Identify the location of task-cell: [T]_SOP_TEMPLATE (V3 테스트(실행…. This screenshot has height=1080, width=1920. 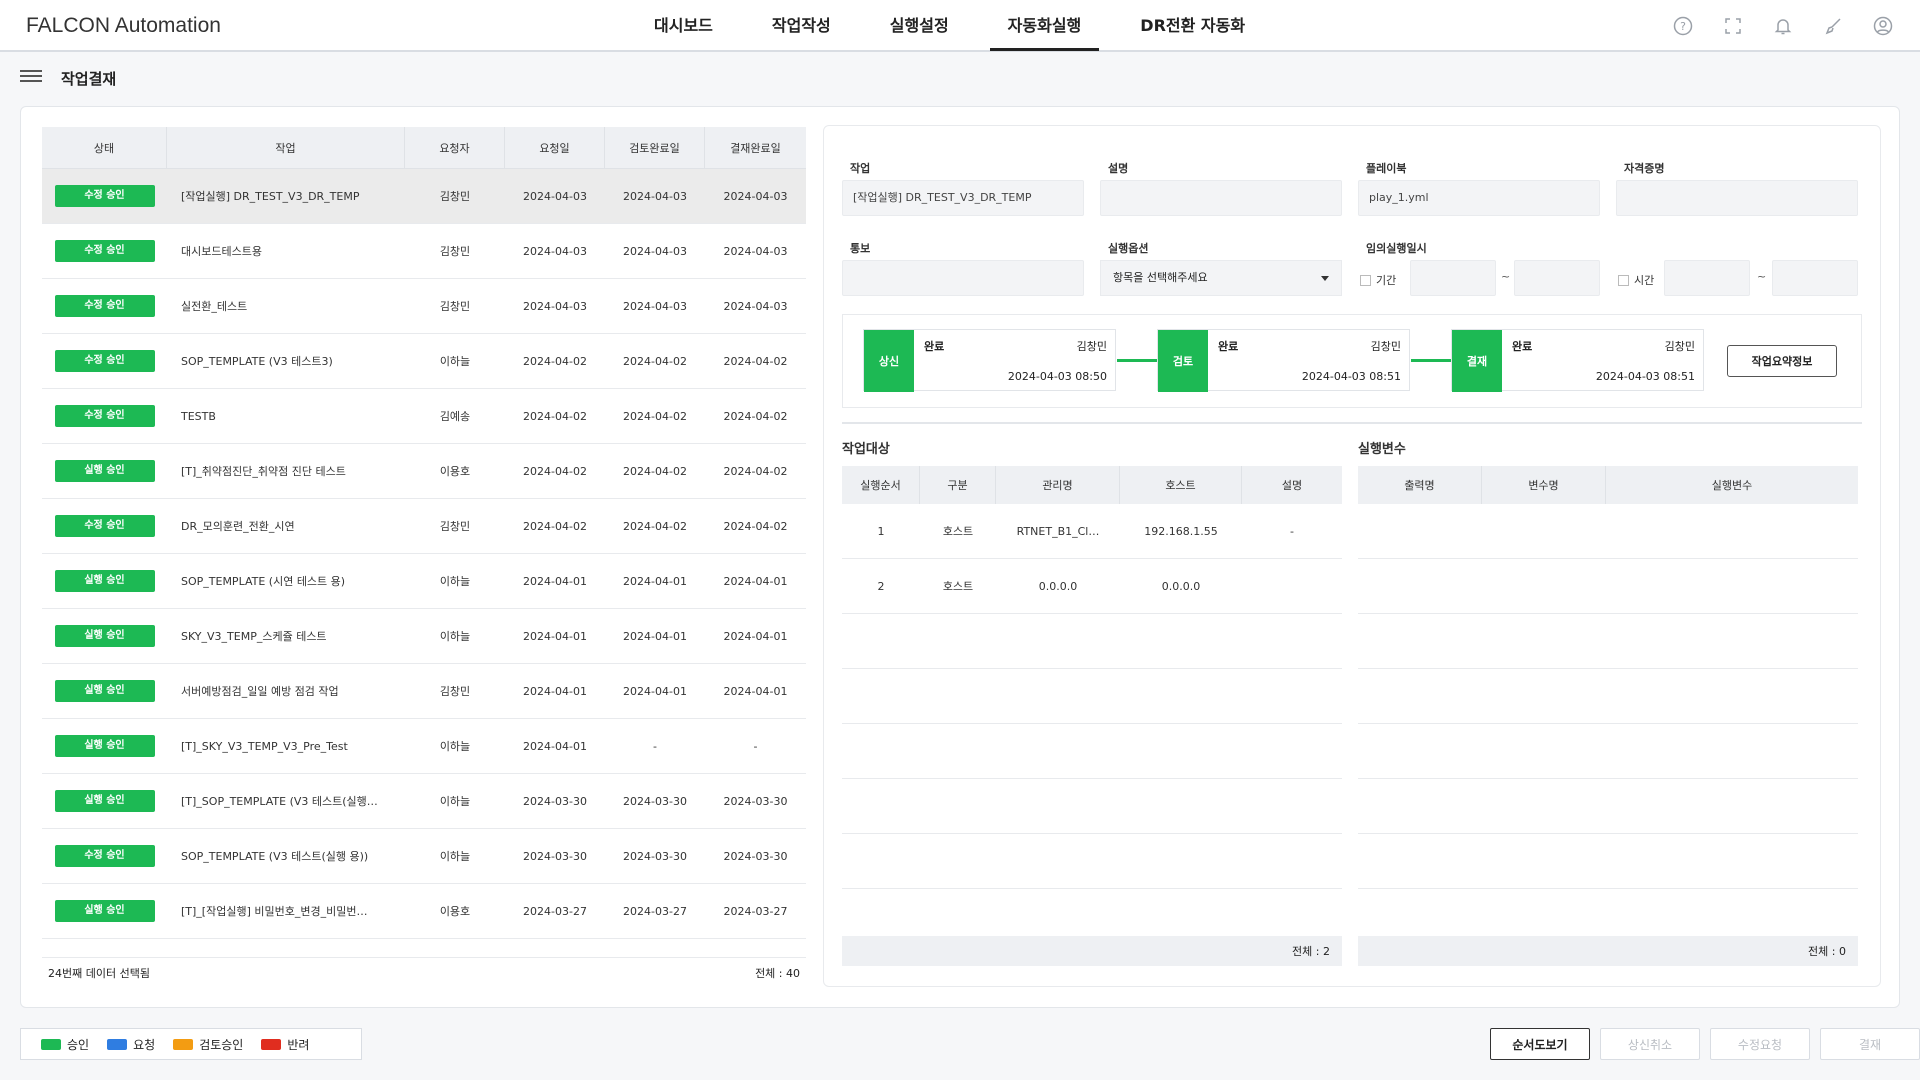
(279, 801).